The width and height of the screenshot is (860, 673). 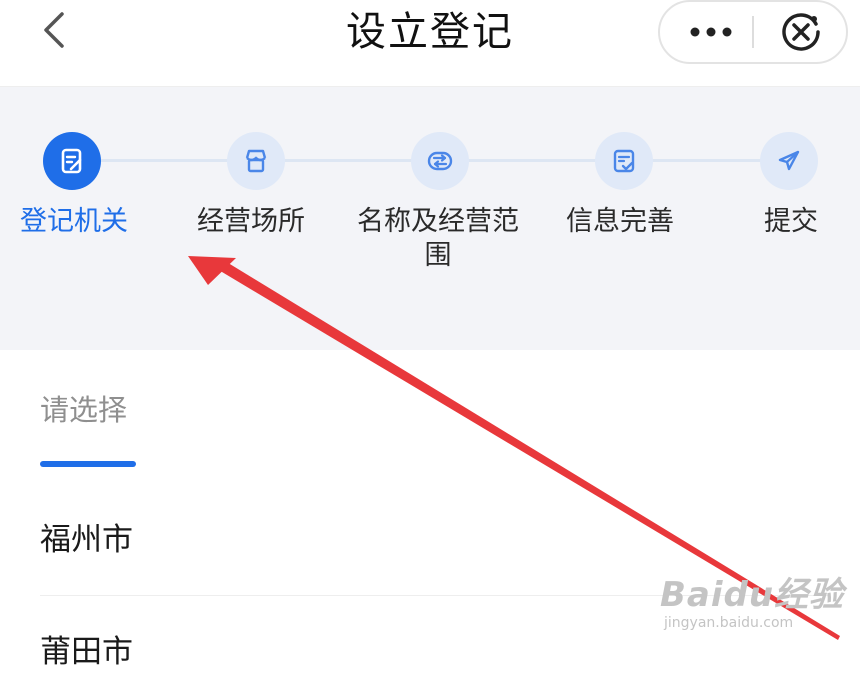 I want to click on miniprogram-close-icon, so click(x=801, y=32).